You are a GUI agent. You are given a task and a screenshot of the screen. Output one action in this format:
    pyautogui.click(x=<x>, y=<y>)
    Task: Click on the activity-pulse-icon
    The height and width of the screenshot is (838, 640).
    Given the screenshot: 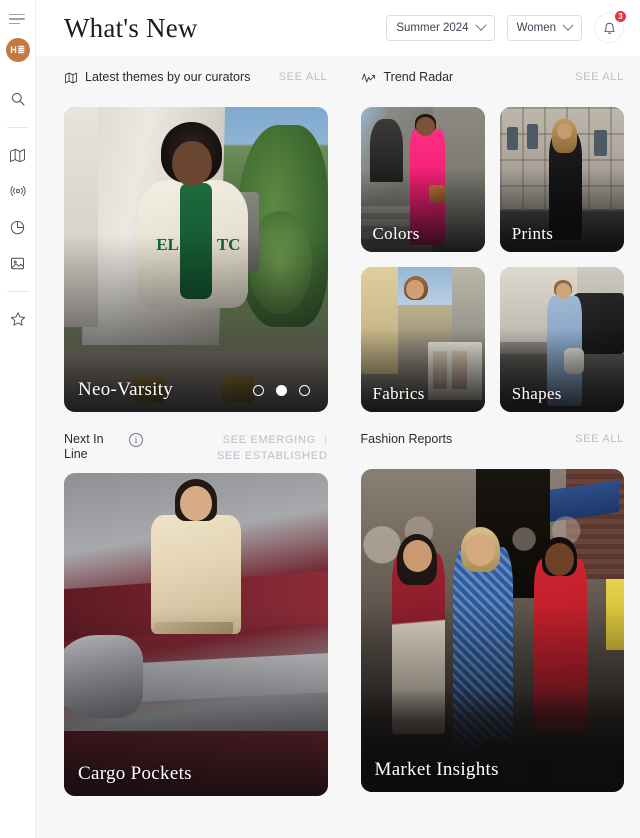 What is the action you would take?
    pyautogui.click(x=369, y=78)
    